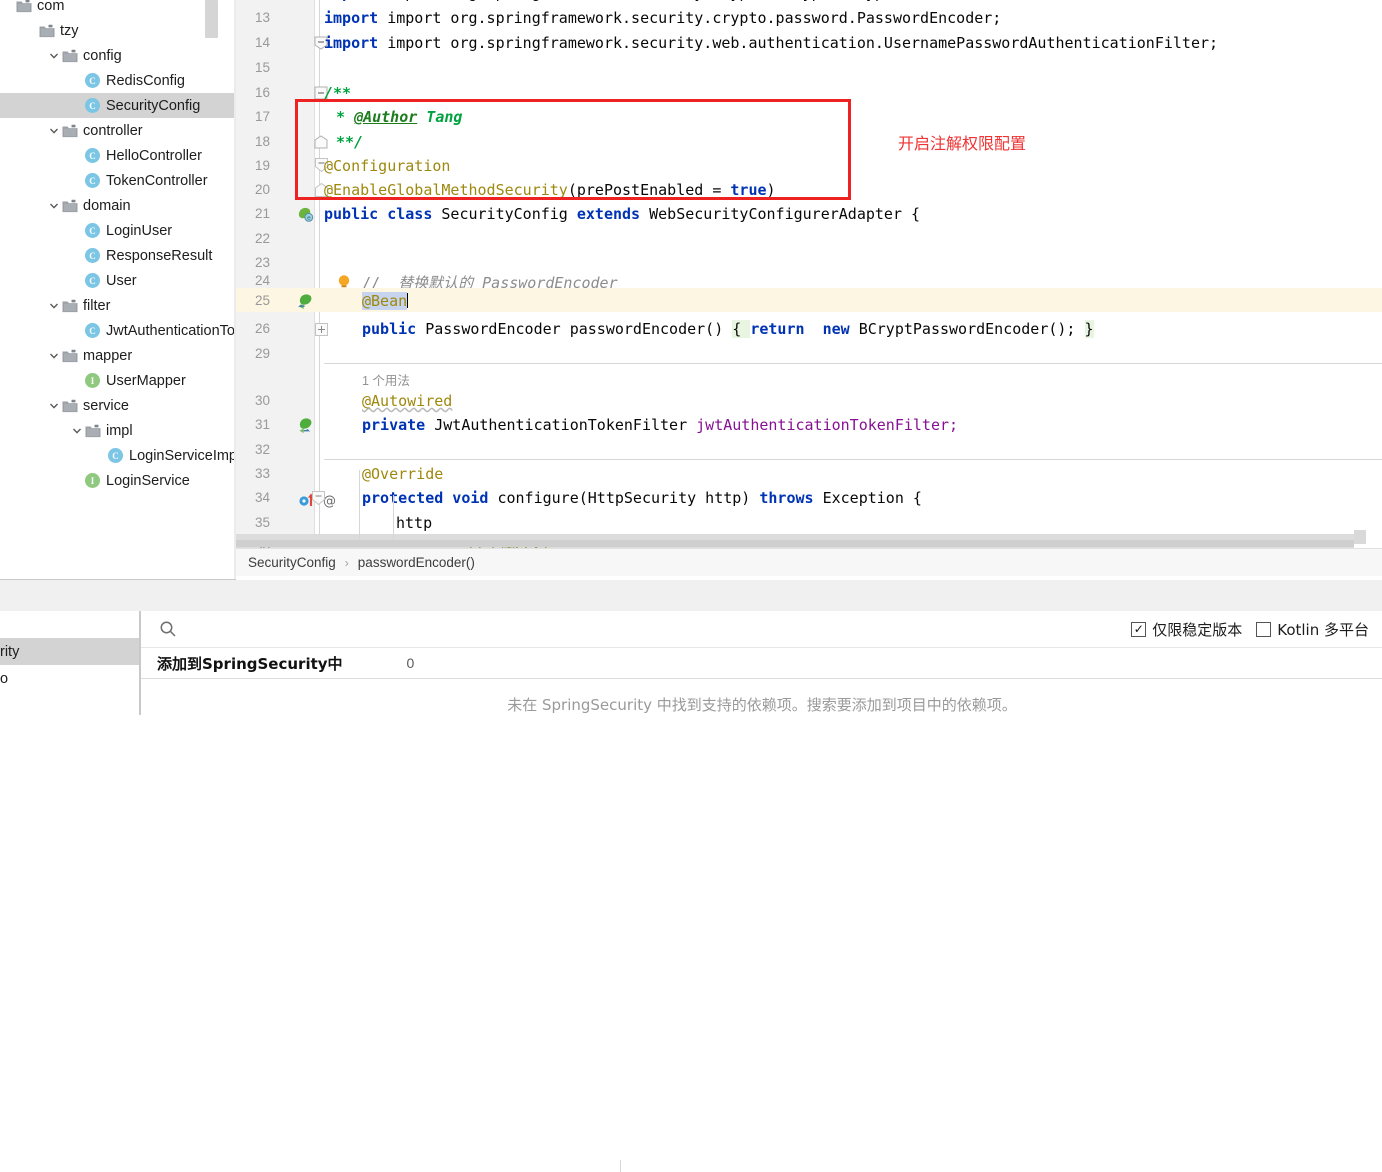  What do you see at coordinates (69, 651) in the screenshot?
I see `left-list-item: rity` at bounding box center [69, 651].